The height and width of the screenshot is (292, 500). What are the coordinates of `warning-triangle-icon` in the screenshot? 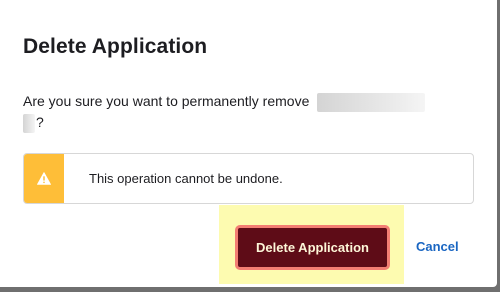 It's located at (44, 178).